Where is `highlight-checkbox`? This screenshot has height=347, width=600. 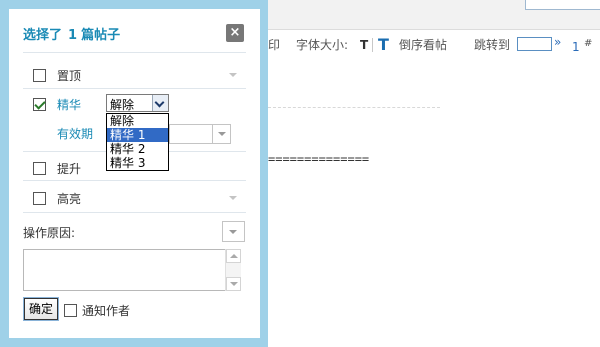 highlight-checkbox is located at coordinates (39, 198).